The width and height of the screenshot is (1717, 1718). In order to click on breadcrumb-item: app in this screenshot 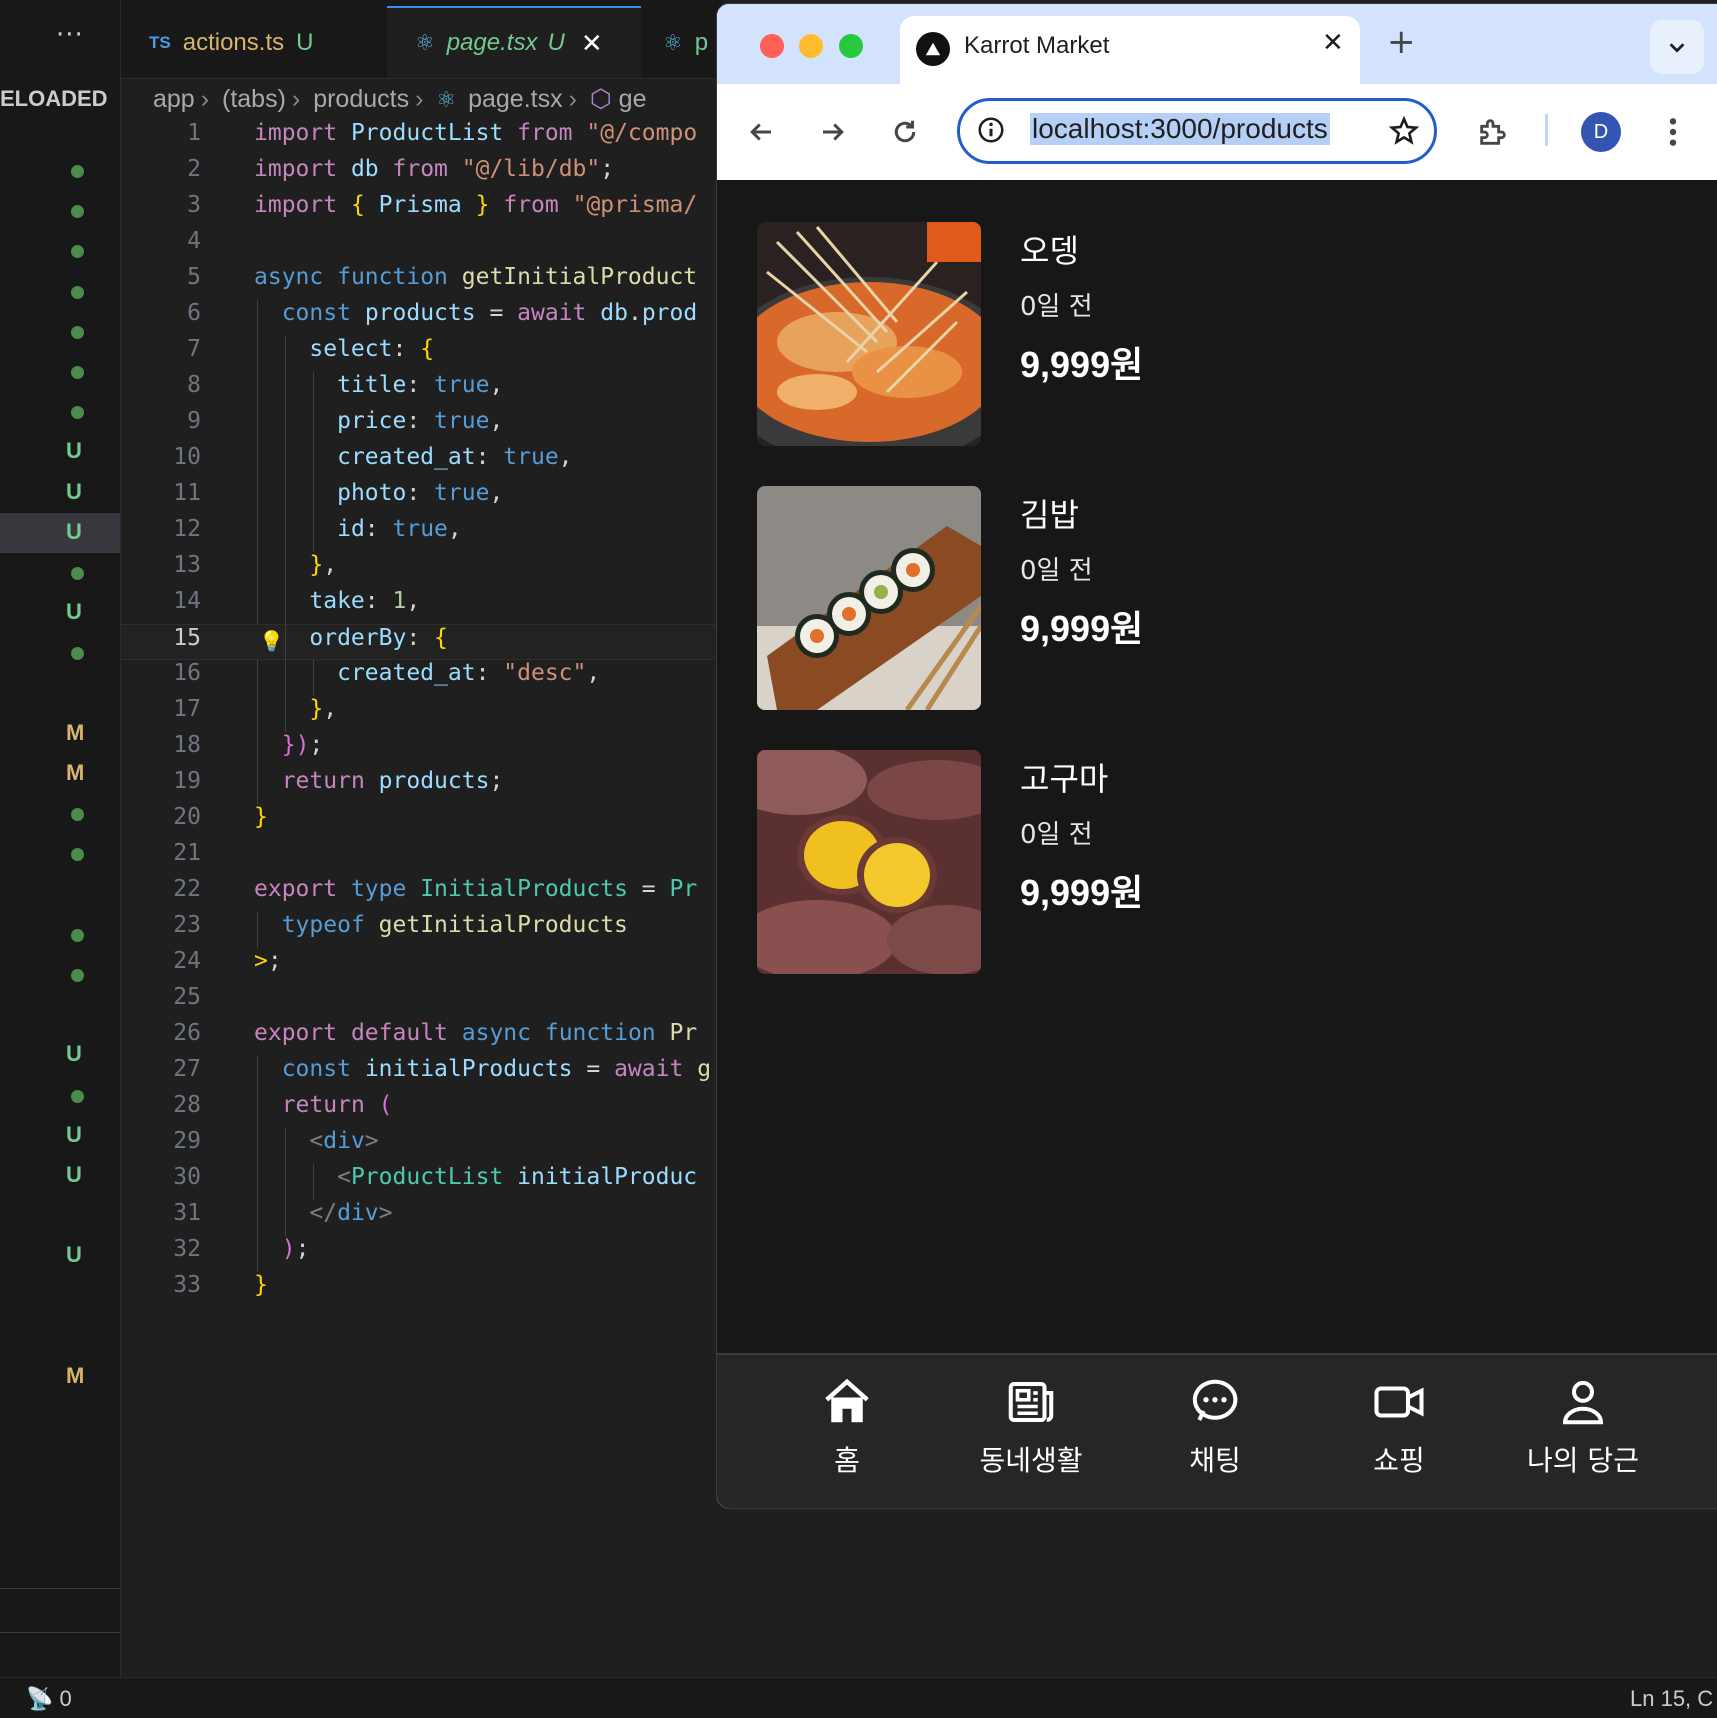, I will do `click(174, 99)`.